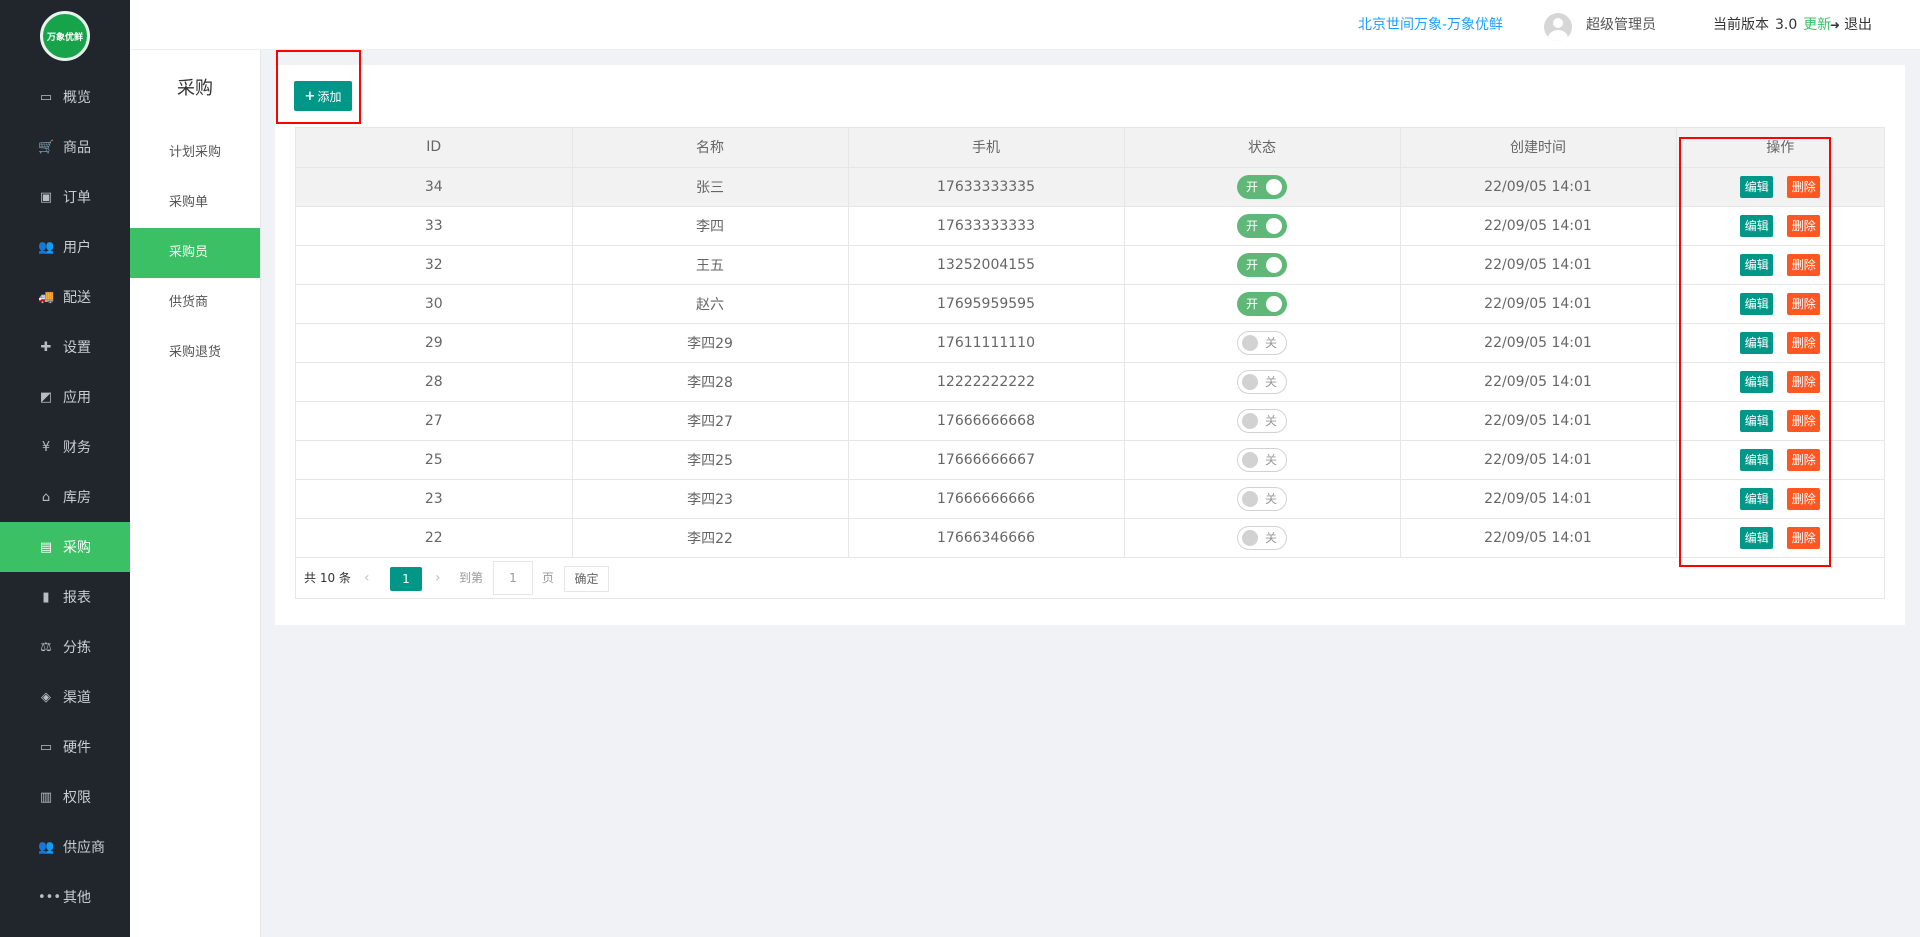  I want to click on update-link: 更新, so click(1817, 25).